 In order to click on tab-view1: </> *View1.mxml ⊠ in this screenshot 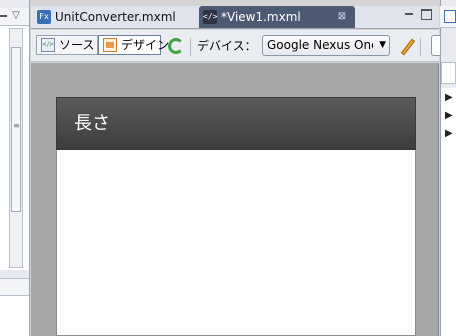, I will do `click(277, 17)`.